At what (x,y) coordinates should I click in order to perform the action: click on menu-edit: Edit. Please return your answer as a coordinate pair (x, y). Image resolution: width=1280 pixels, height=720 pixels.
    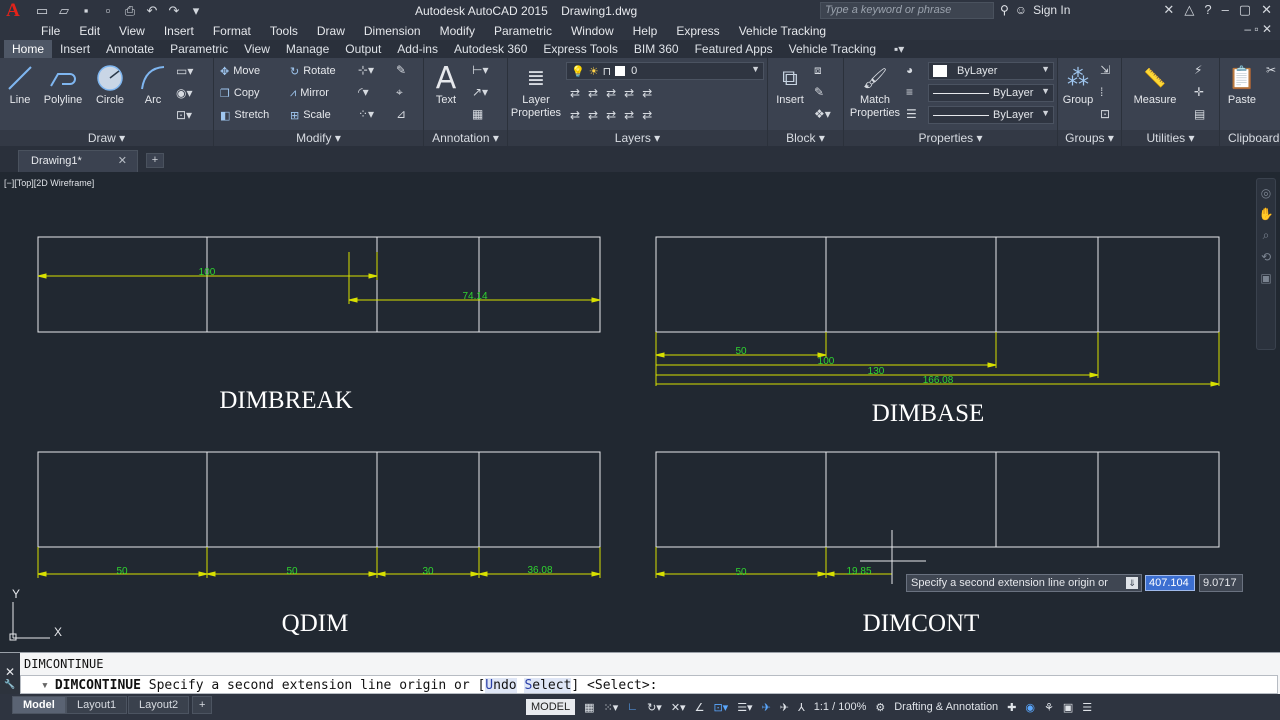
    Looking at the image, I should click on (89, 31).